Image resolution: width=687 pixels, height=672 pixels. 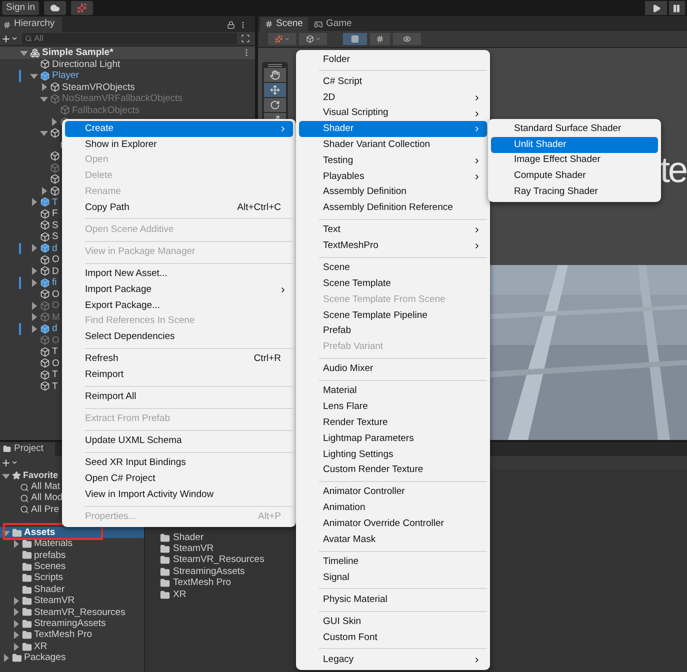 What do you see at coordinates (259, 207) in the screenshot?
I see `shortcut-label: Alt+Ctrl+C` at bounding box center [259, 207].